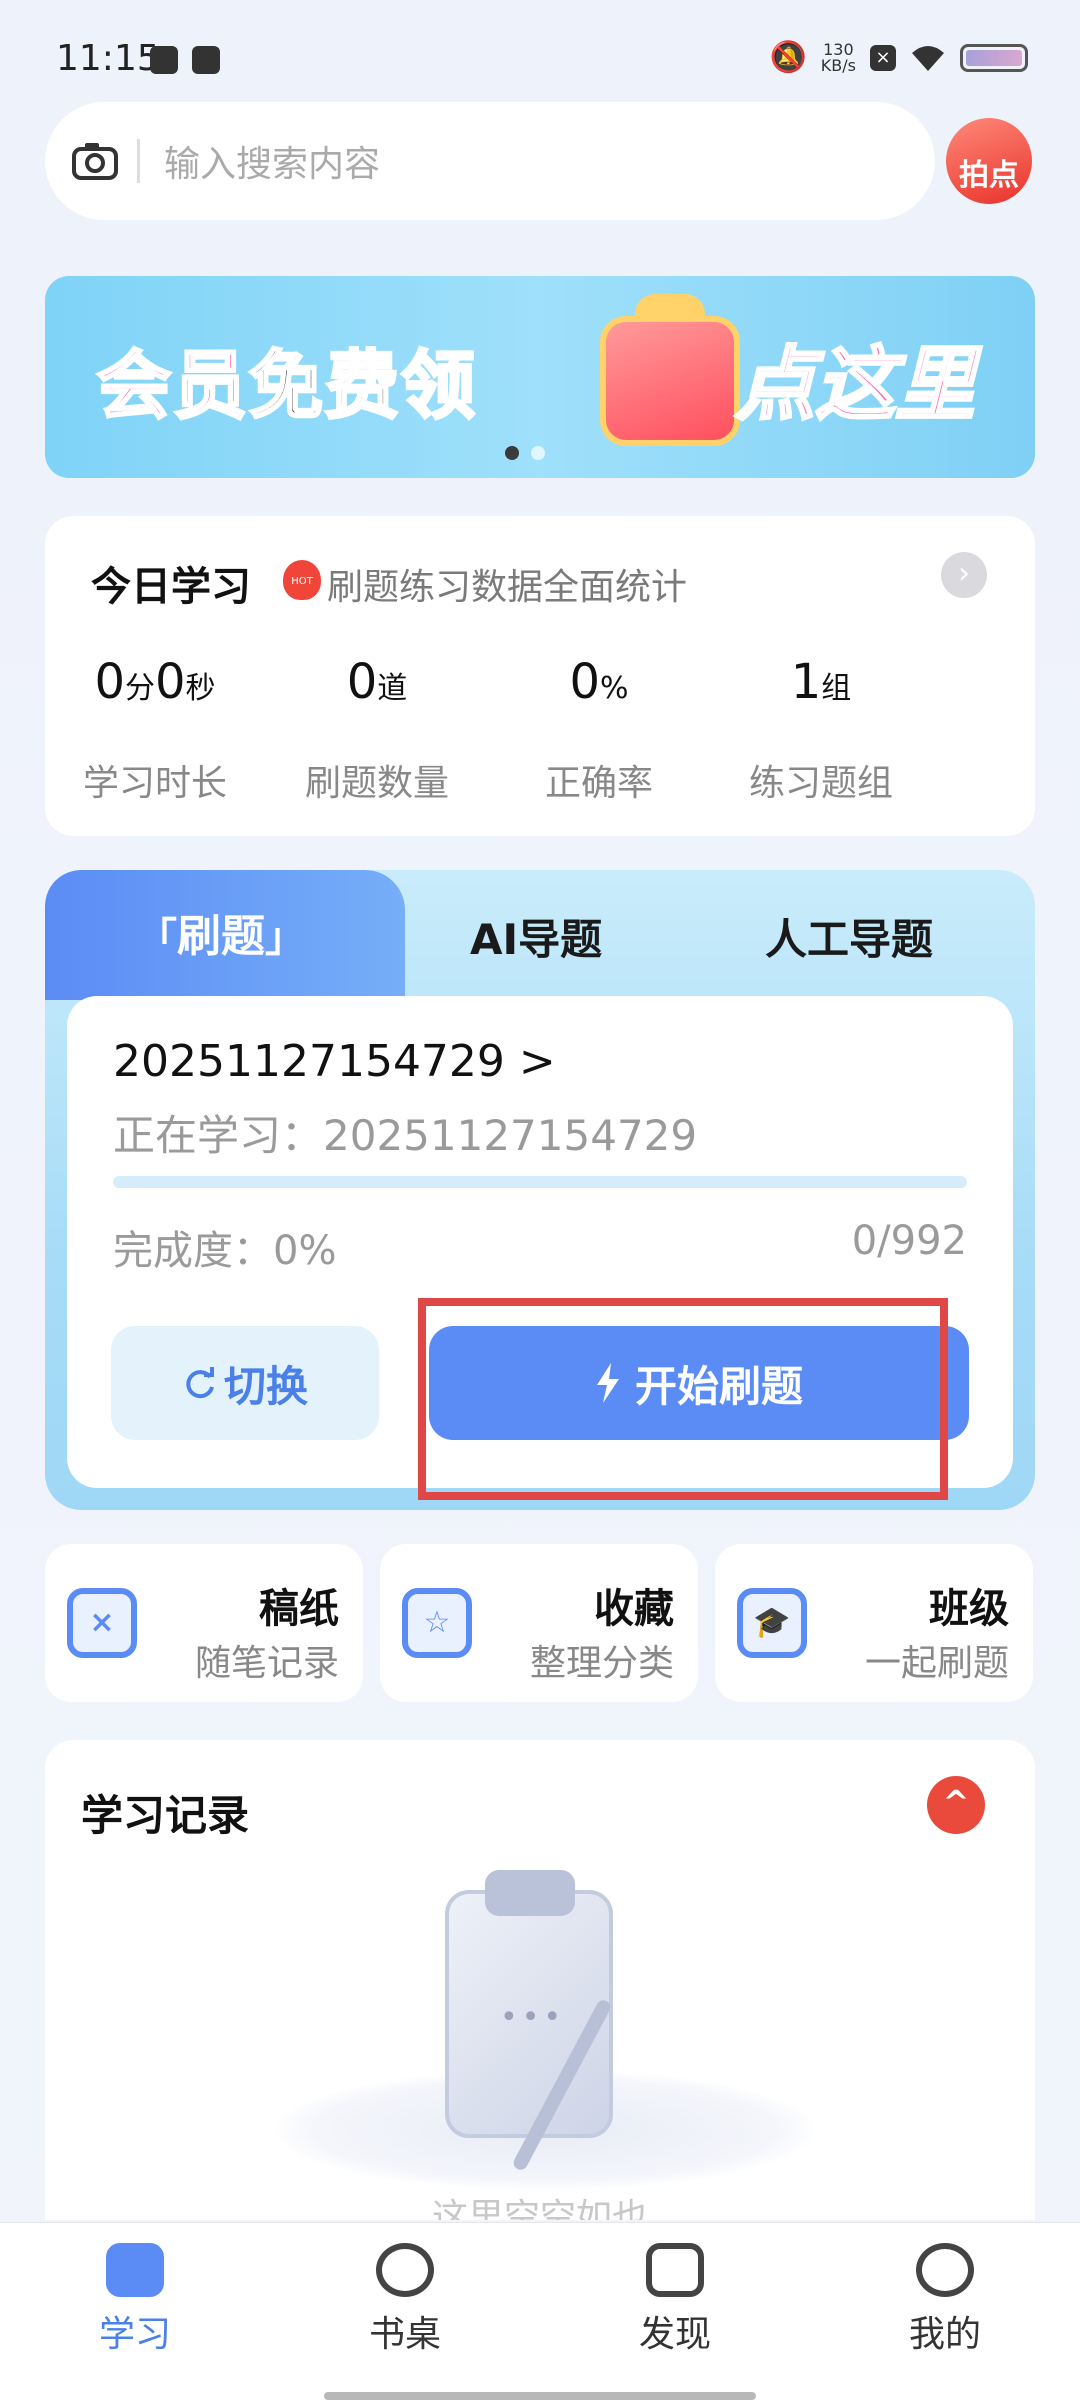  What do you see at coordinates (155, 682) in the screenshot?
I see `stat-duration: 0分0秒` at bounding box center [155, 682].